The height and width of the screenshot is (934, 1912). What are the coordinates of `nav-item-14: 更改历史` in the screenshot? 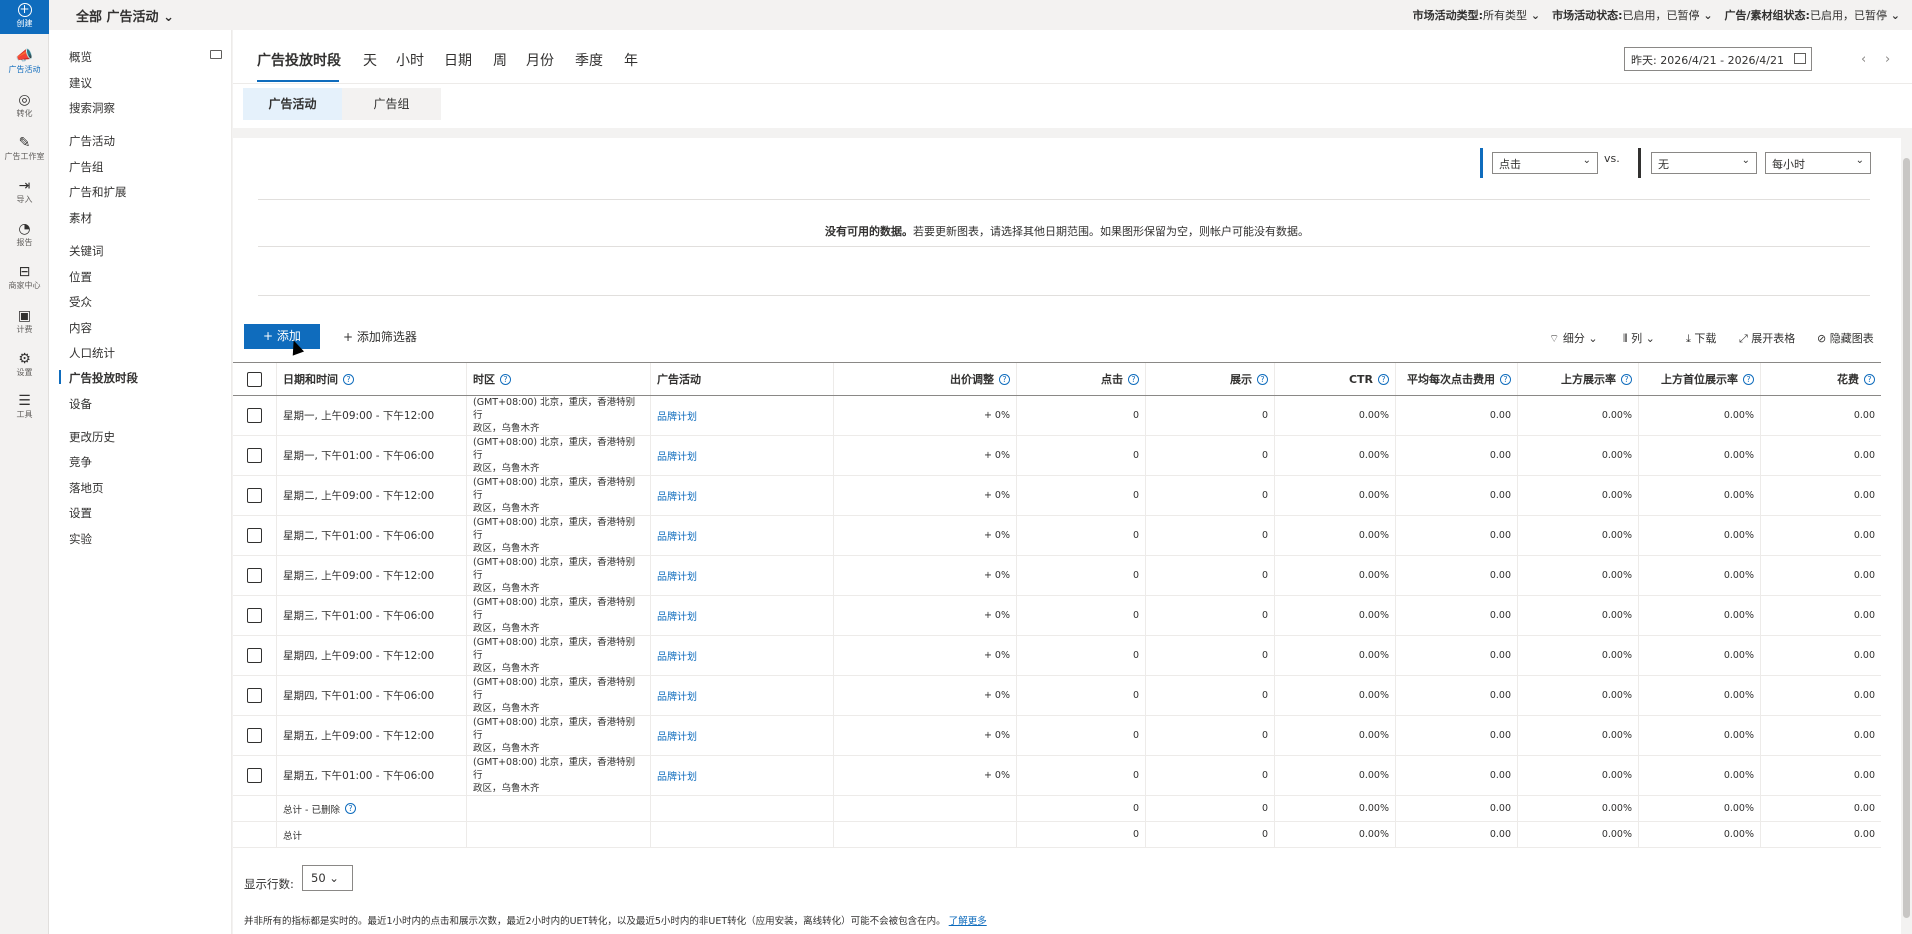 It's located at (92, 437).